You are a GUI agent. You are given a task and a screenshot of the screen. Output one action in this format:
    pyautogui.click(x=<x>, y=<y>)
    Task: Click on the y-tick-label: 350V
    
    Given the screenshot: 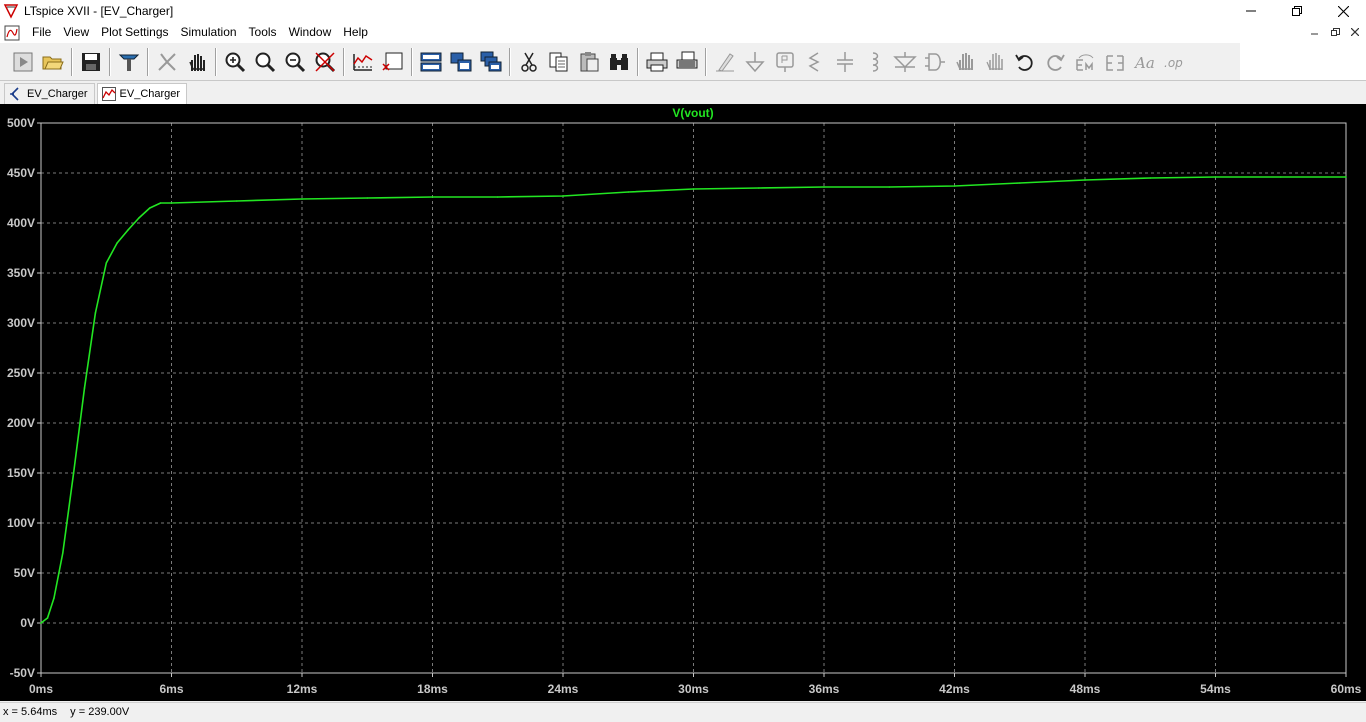 What is the action you would take?
    pyautogui.click(x=21, y=273)
    